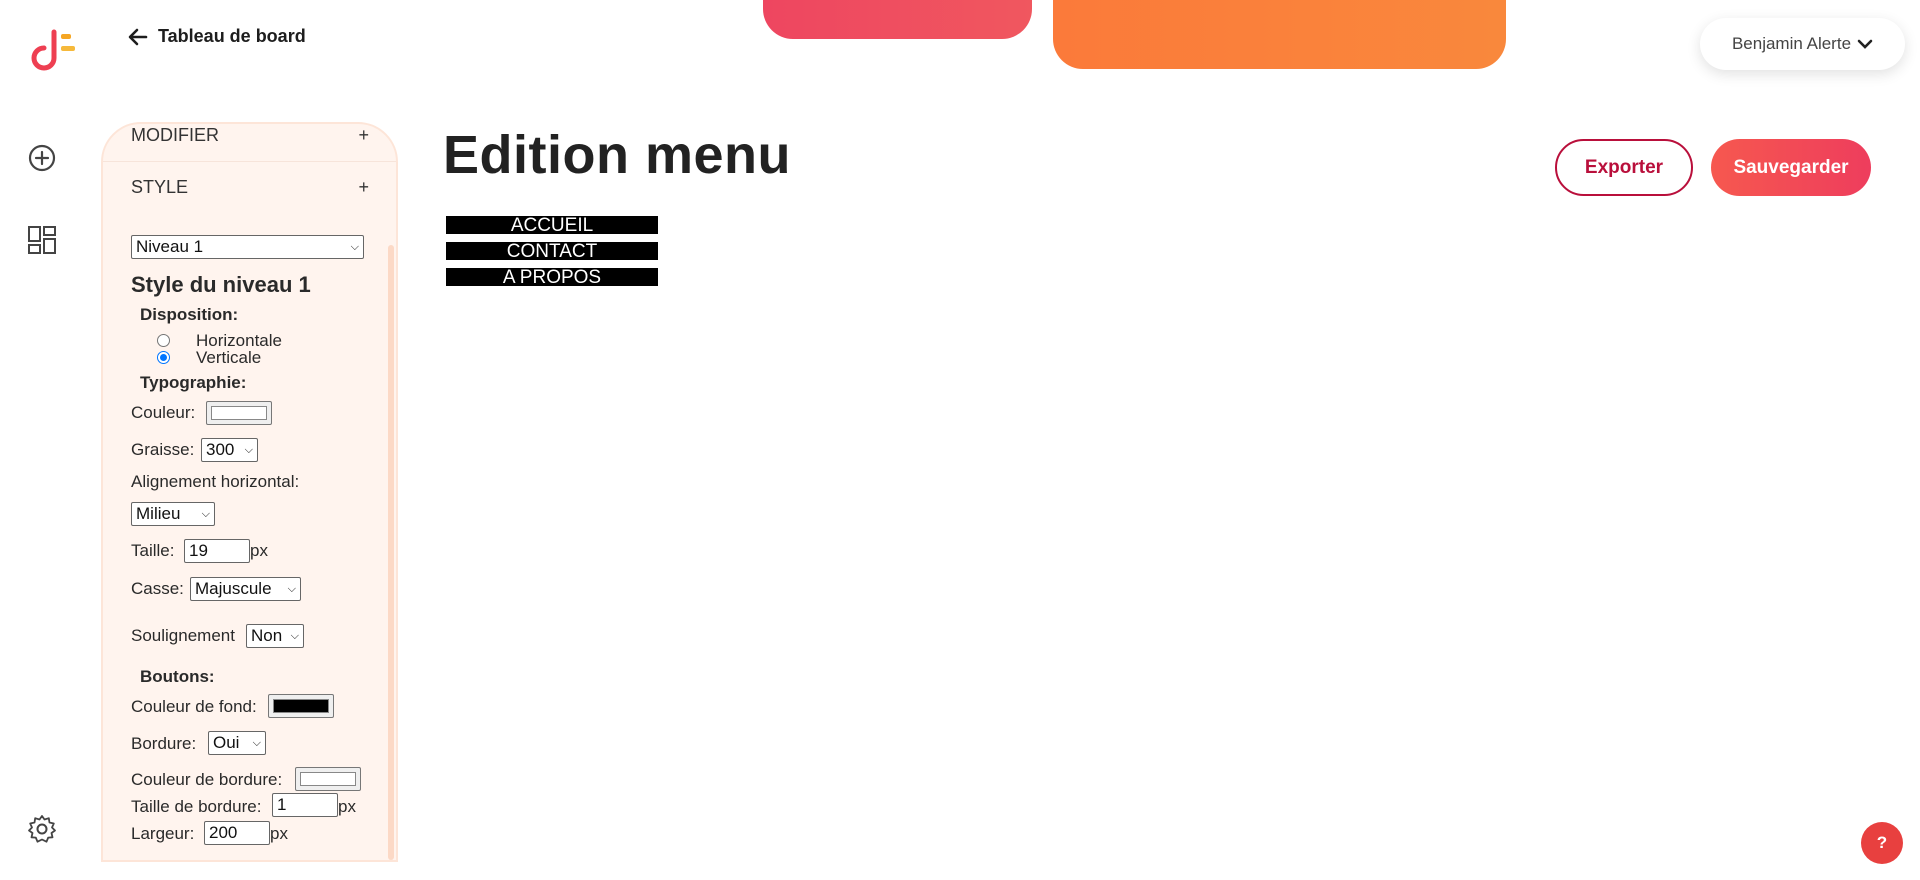 This screenshot has height=880, width=1920. I want to click on divider, so click(249, 161).